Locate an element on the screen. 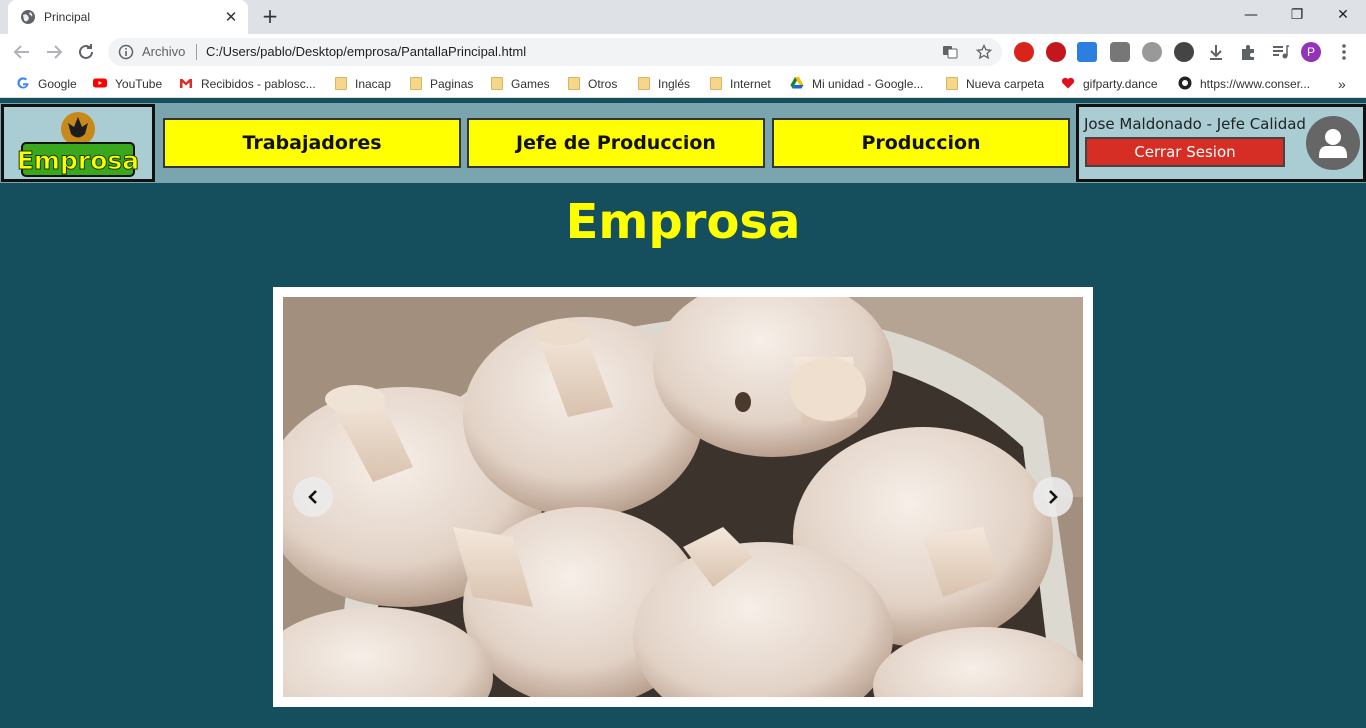 The height and width of the screenshot is (728, 1366). forward-icon is located at coordinates (54, 52).